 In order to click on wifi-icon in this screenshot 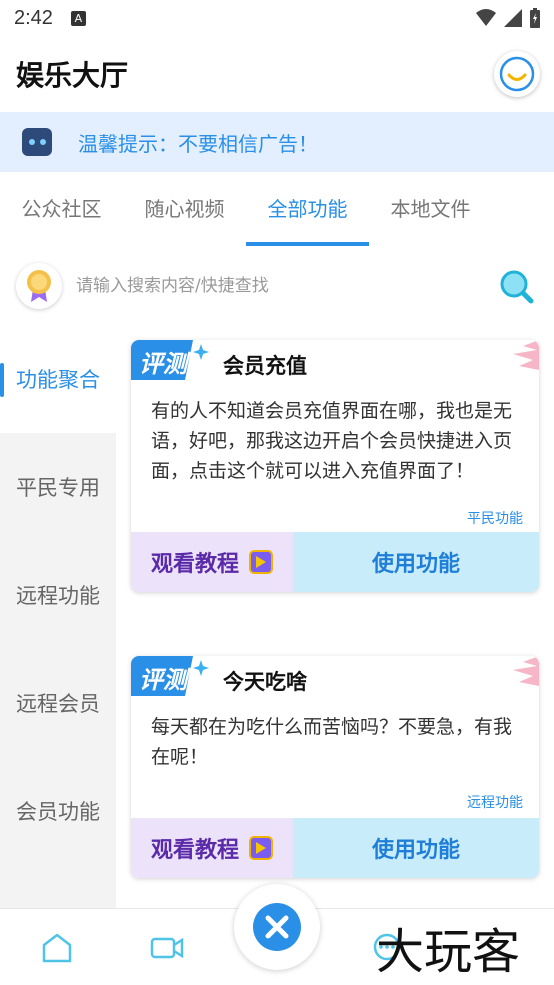, I will do `click(486, 17)`.